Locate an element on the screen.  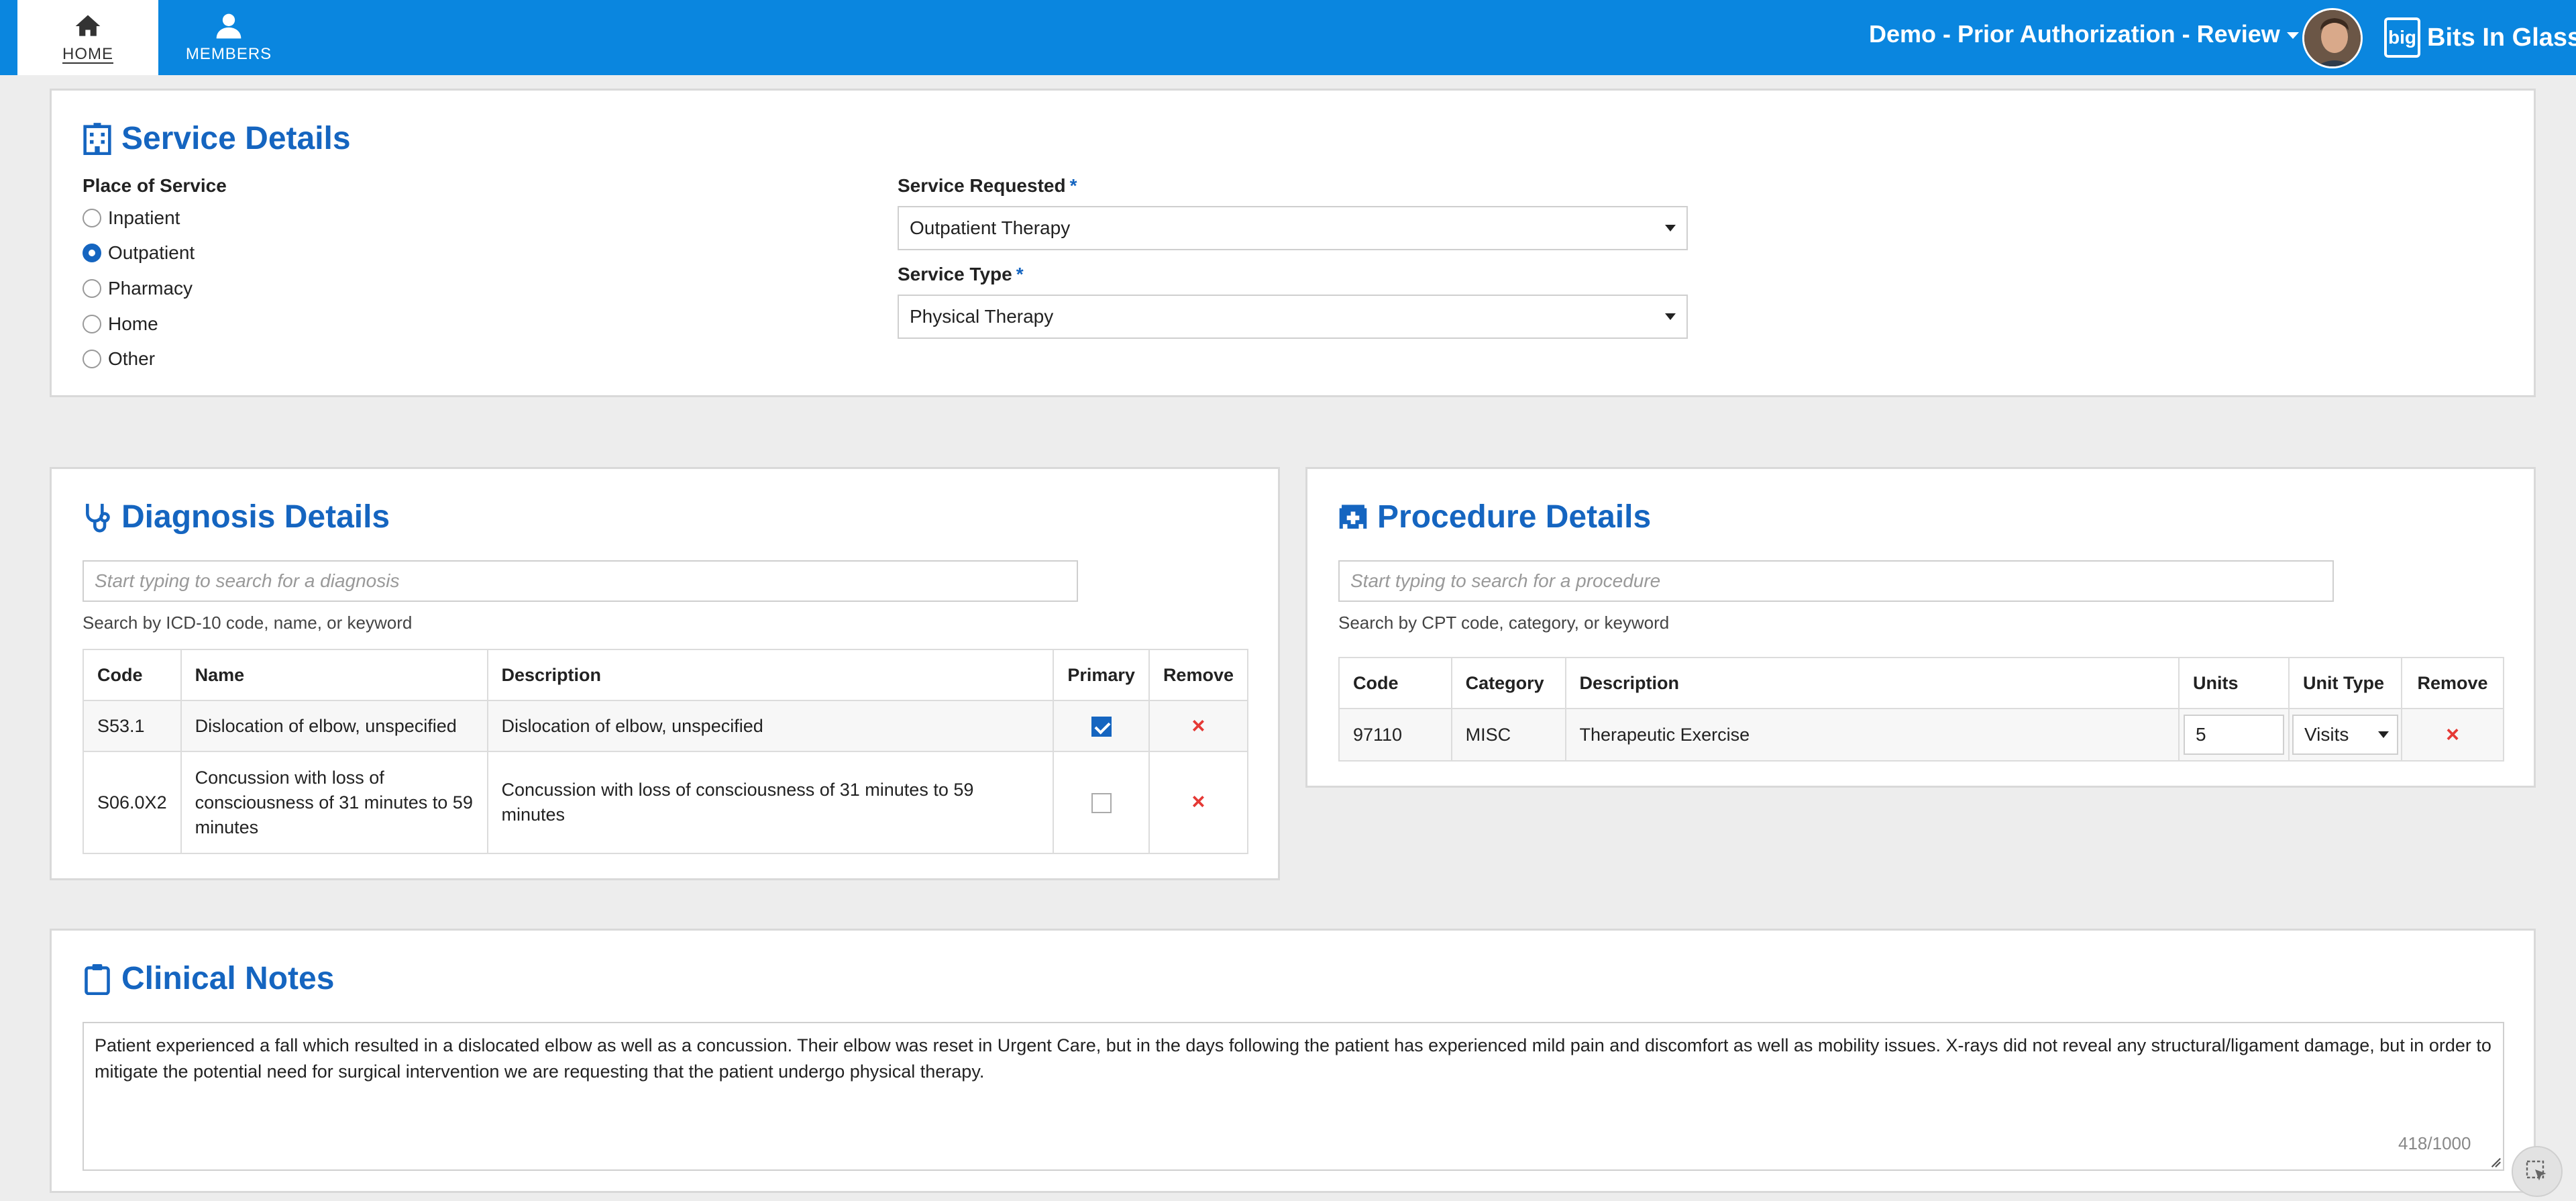
procedure-search-input: Start typing to search for a procedure is located at coordinates (1836, 581).